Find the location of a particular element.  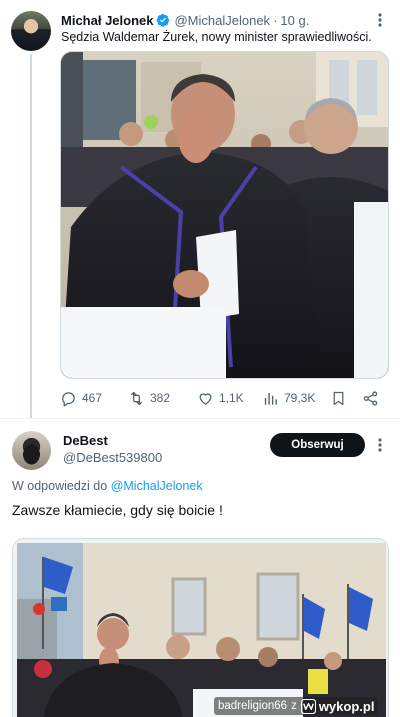

like-button: 1,1K is located at coordinates (220, 398).